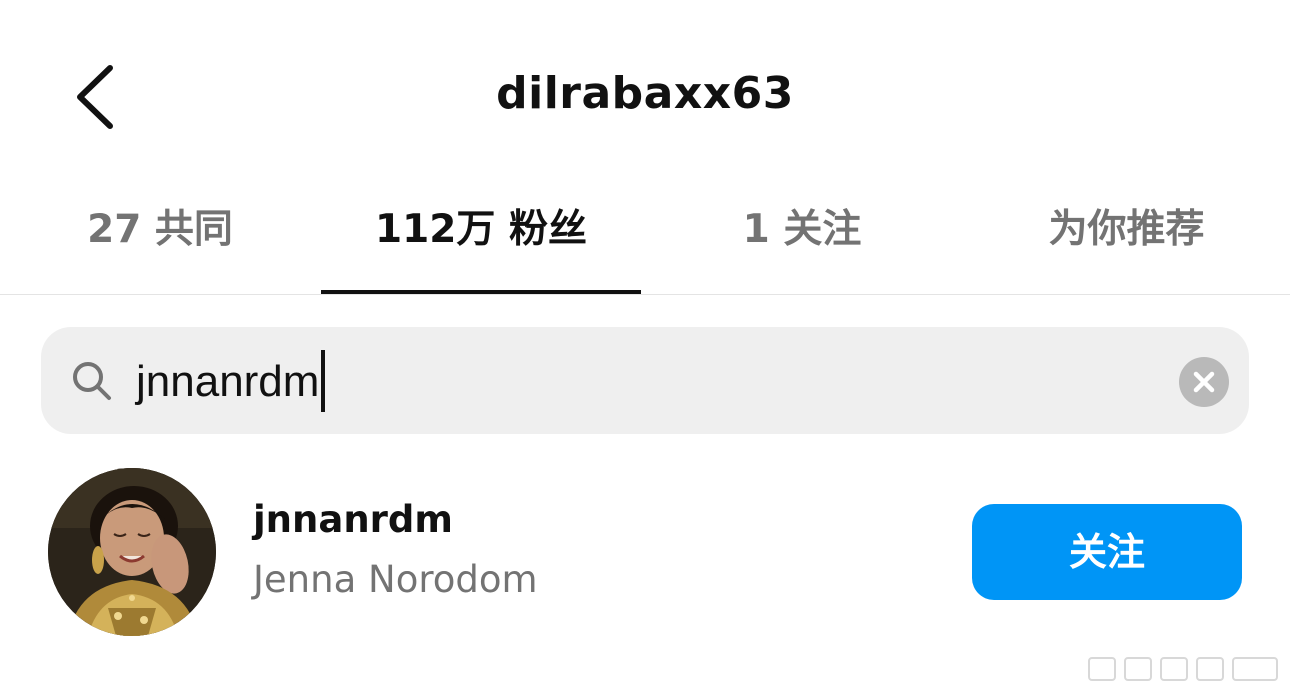  What do you see at coordinates (353, 519) in the screenshot?
I see `result-username: jnnanrdm` at bounding box center [353, 519].